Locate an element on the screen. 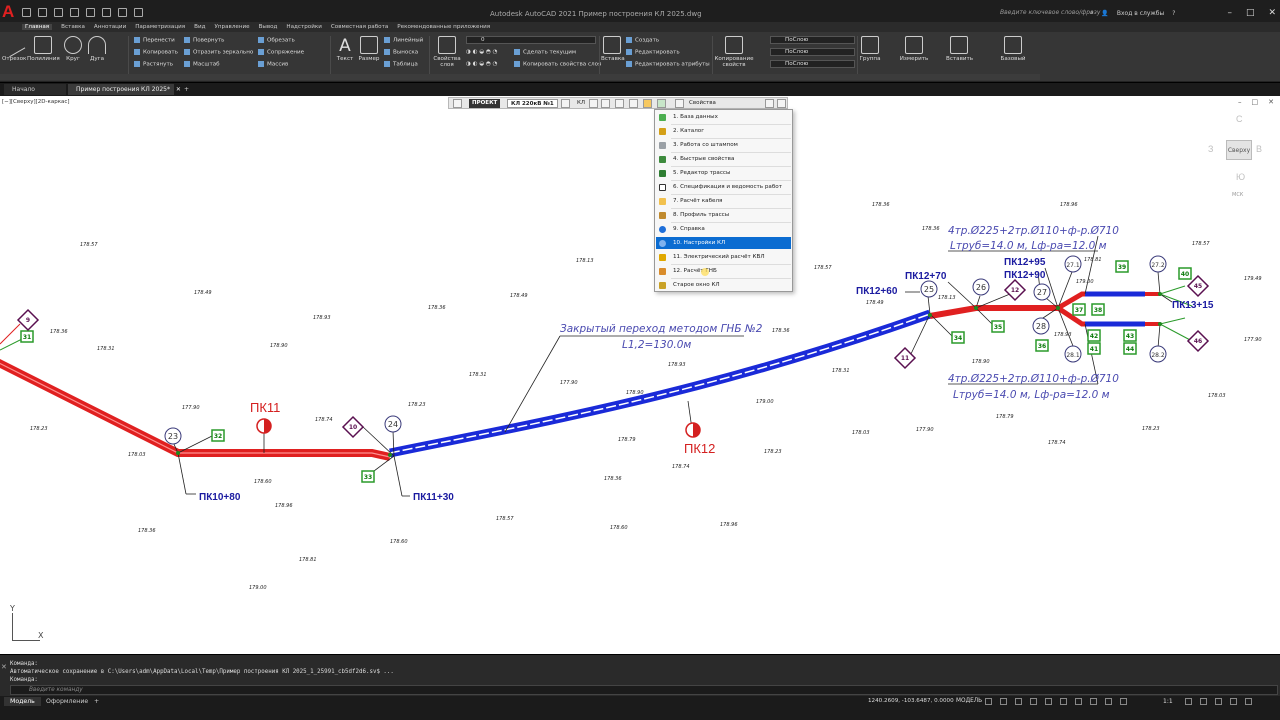 Image resolution: width=1280 pixels, height=720 pixels. match-properties-button: Копирование свойств is located at coordinates (734, 52).